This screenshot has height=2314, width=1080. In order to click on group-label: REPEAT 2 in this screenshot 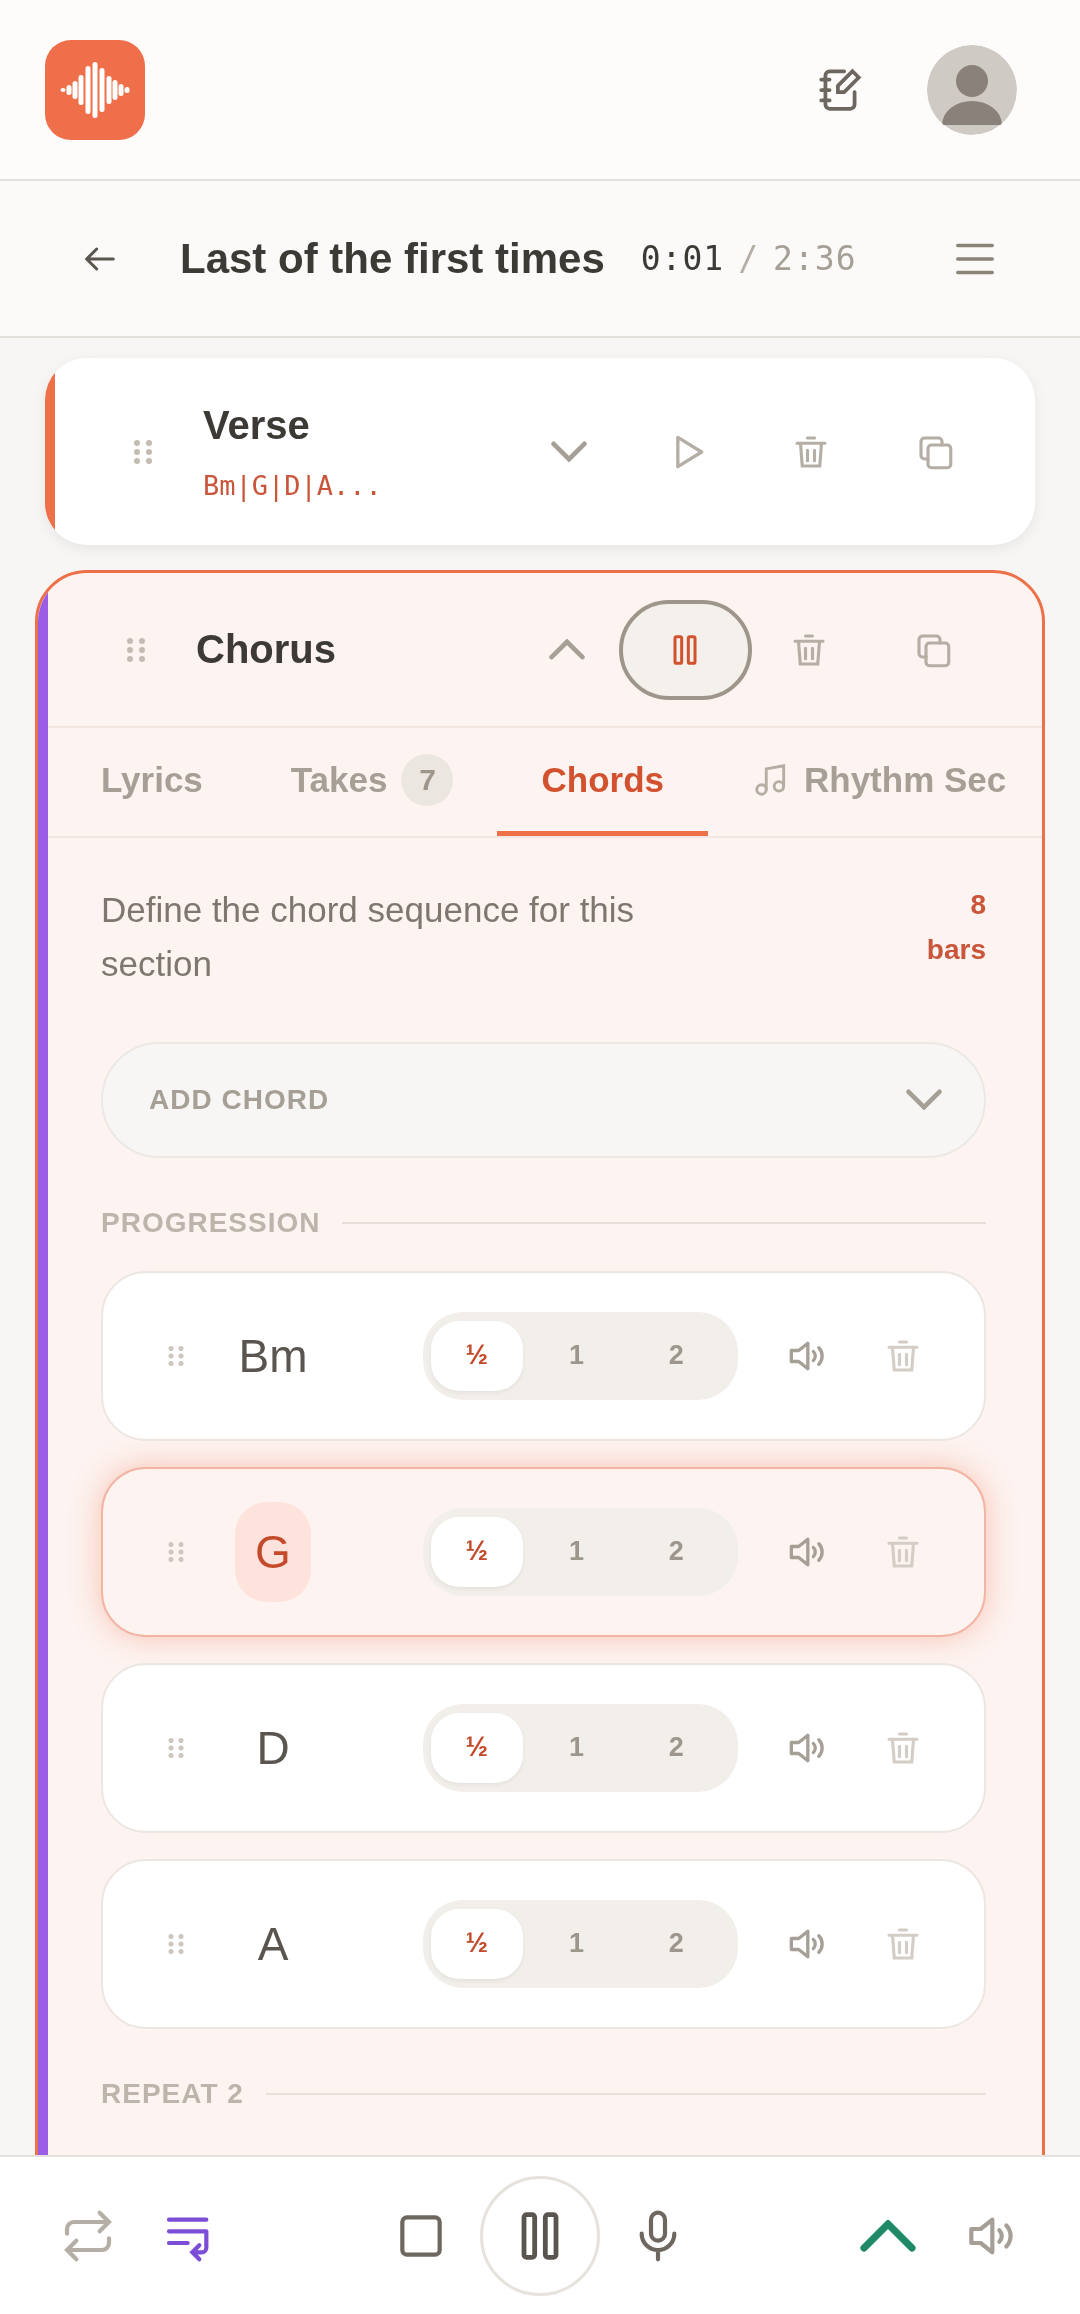, I will do `click(172, 2093)`.